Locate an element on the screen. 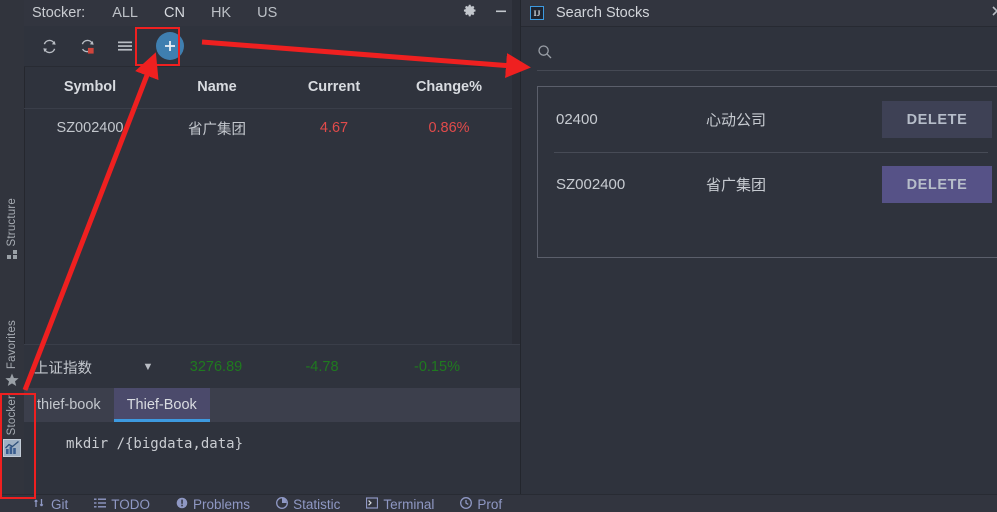  chevron-down-icon: ▼ is located at coordinates (148, 367).